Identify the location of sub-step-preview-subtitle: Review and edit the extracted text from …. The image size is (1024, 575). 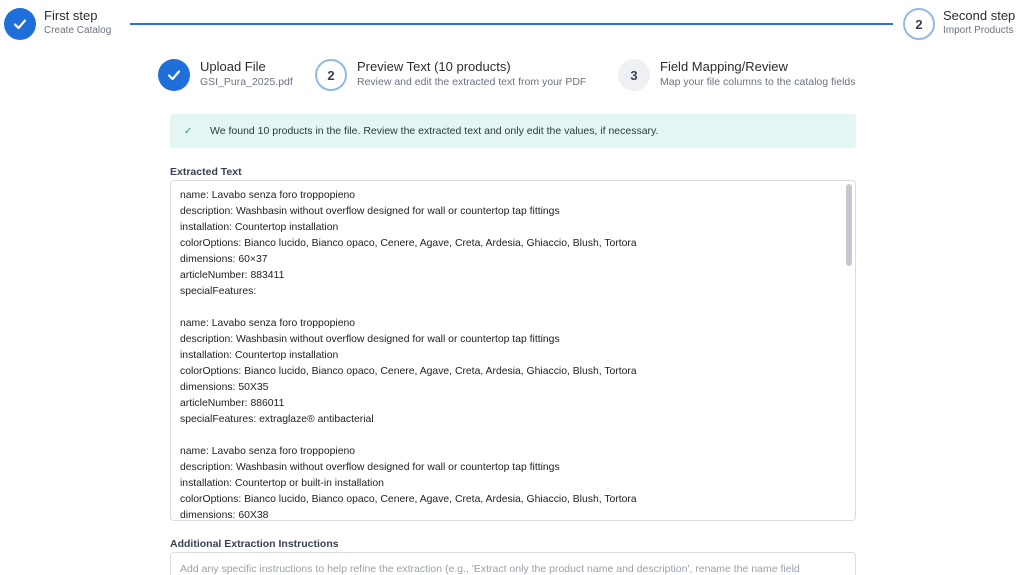
(472, 82).